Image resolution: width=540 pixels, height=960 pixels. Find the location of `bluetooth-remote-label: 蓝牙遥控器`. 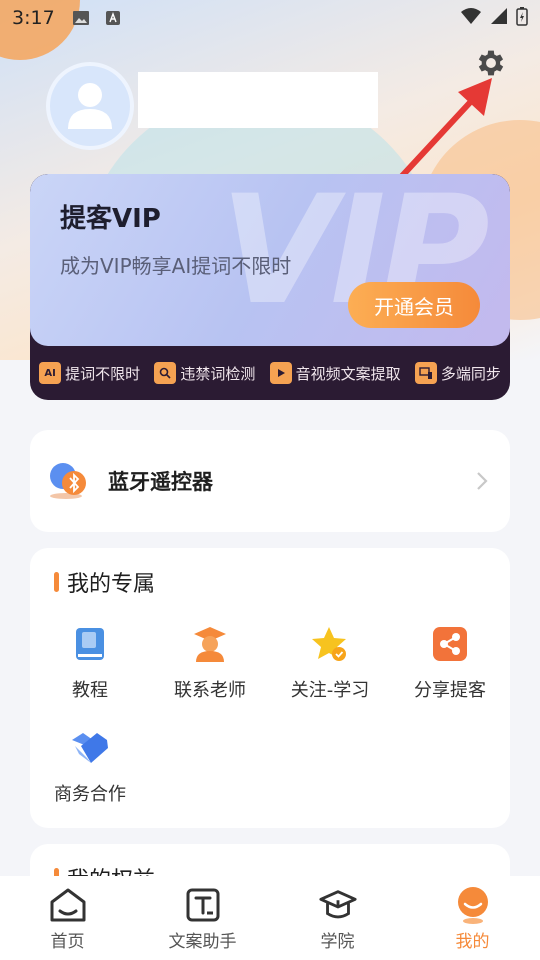

bluetooth-remote-label: 蓝牙遥控器 is located at coordinates (160, 482).